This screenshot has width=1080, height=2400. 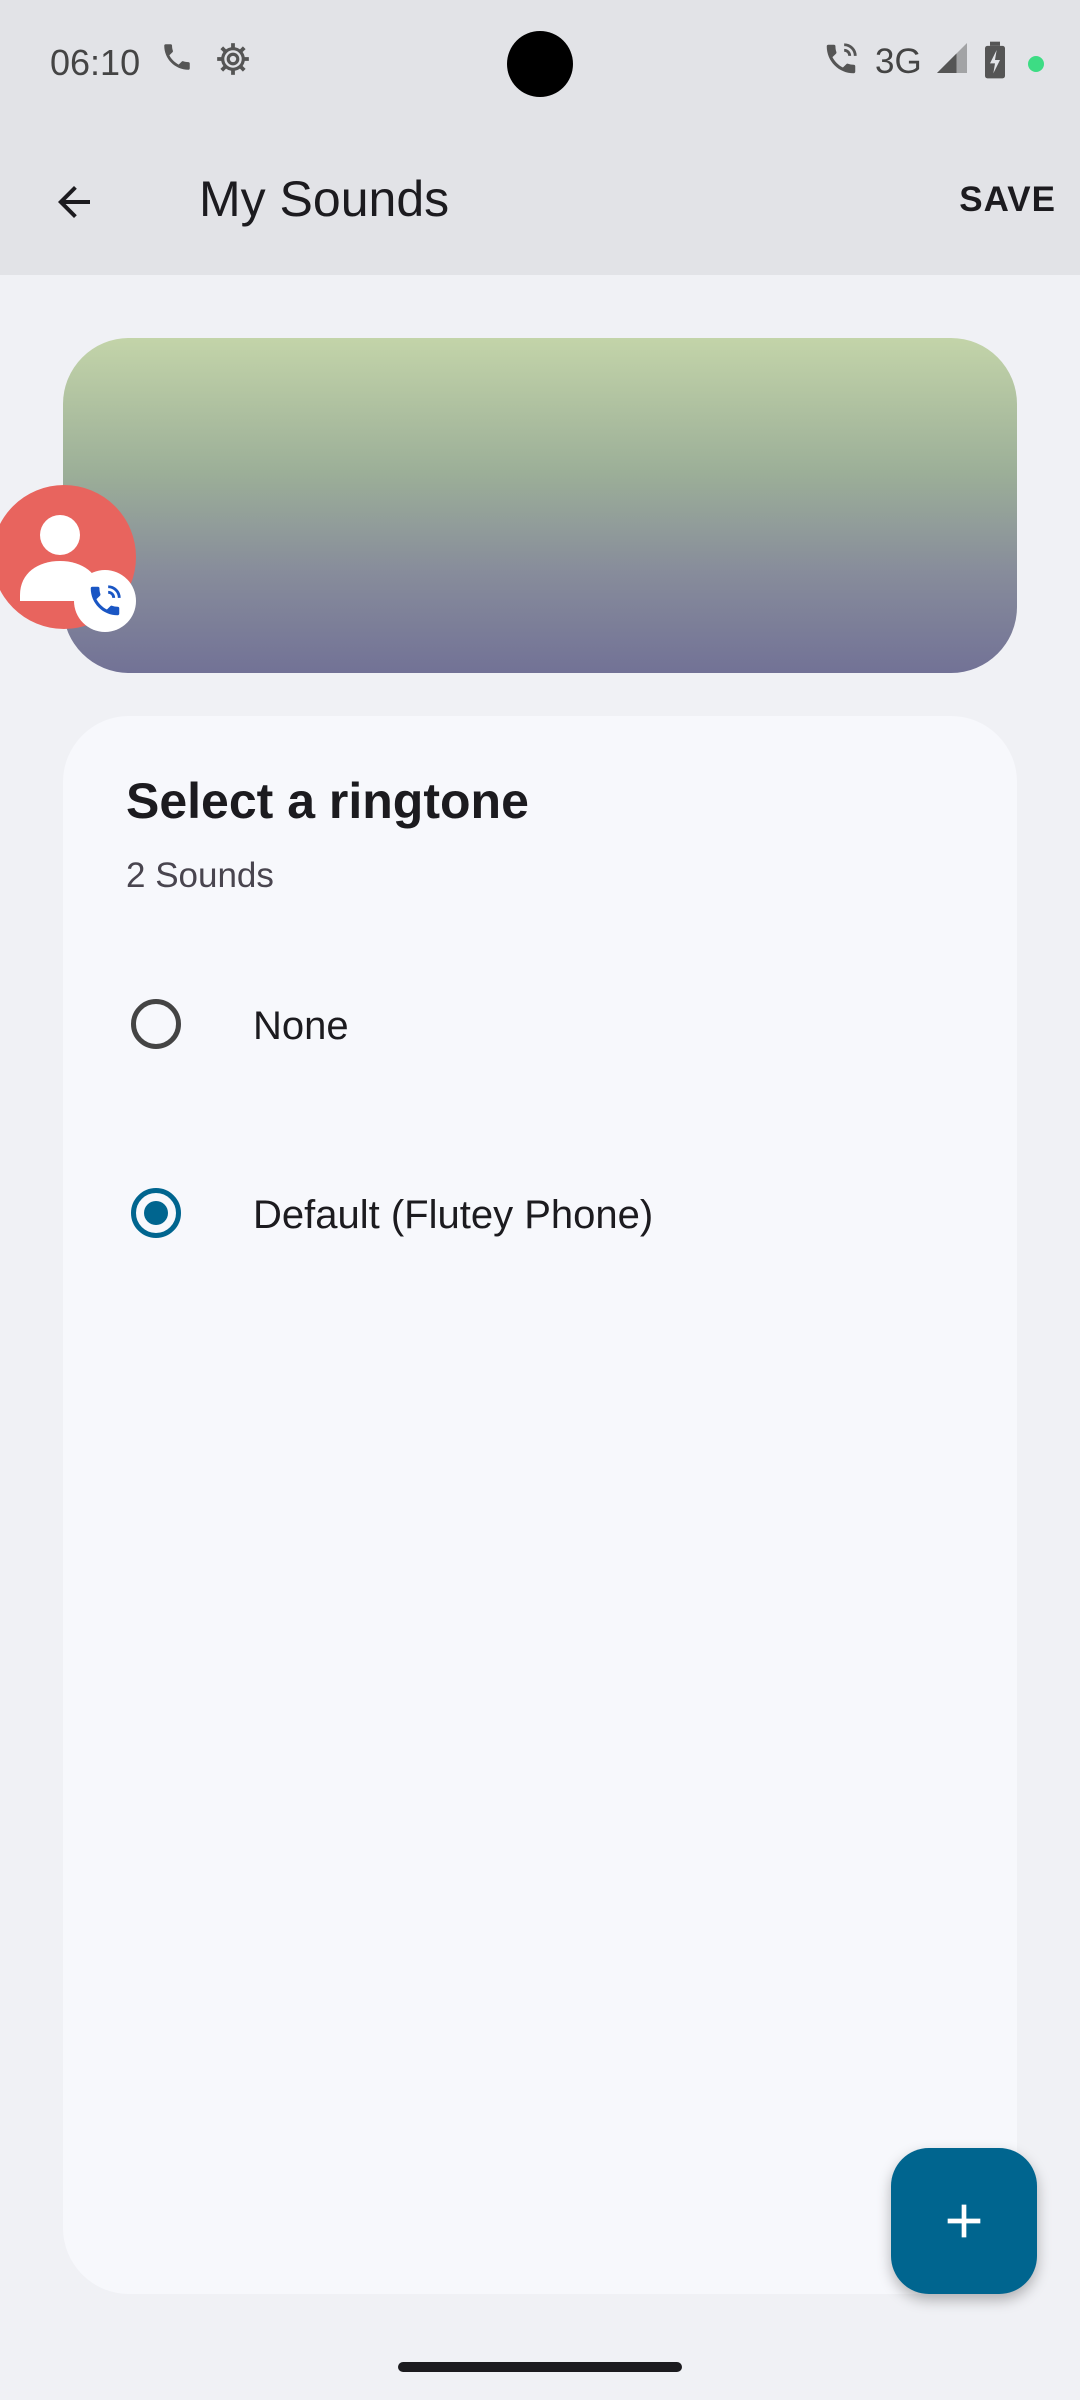 What do you see at coordinates (95, 62) in the screenshot?
I see `status-time: 06:10` at bounding box center [95, 62].